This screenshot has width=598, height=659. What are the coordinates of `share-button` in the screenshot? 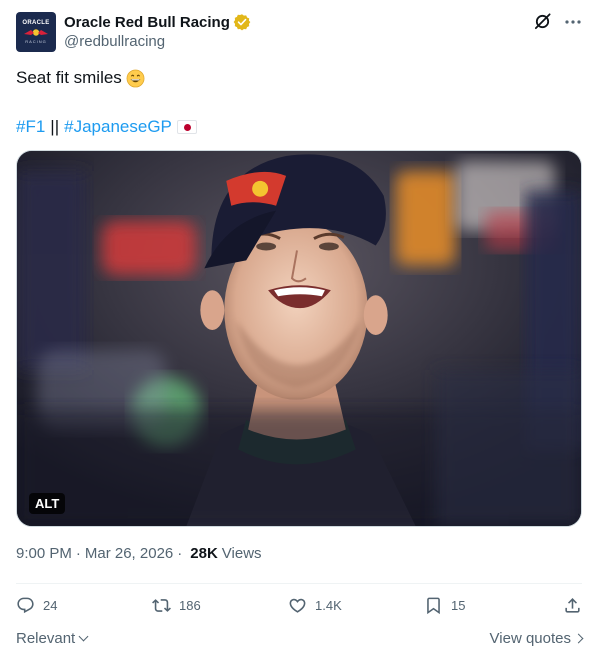 It's located at (572, 605).